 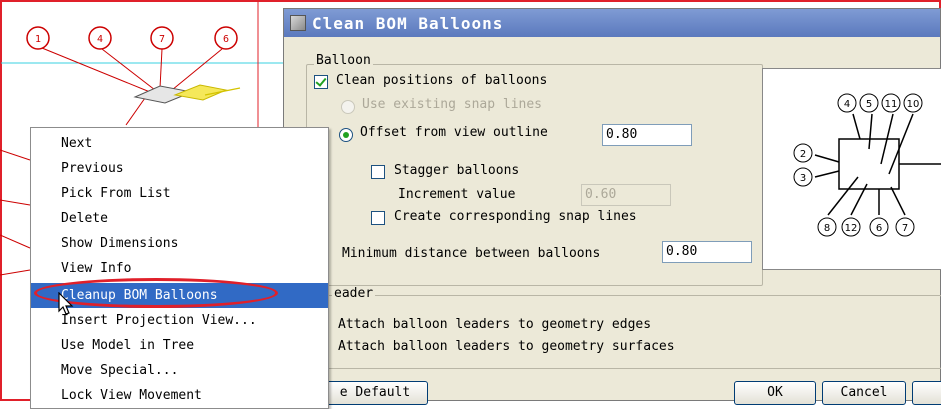 I want to click on drawing-balloon: 7, so click(x=162, y=38).